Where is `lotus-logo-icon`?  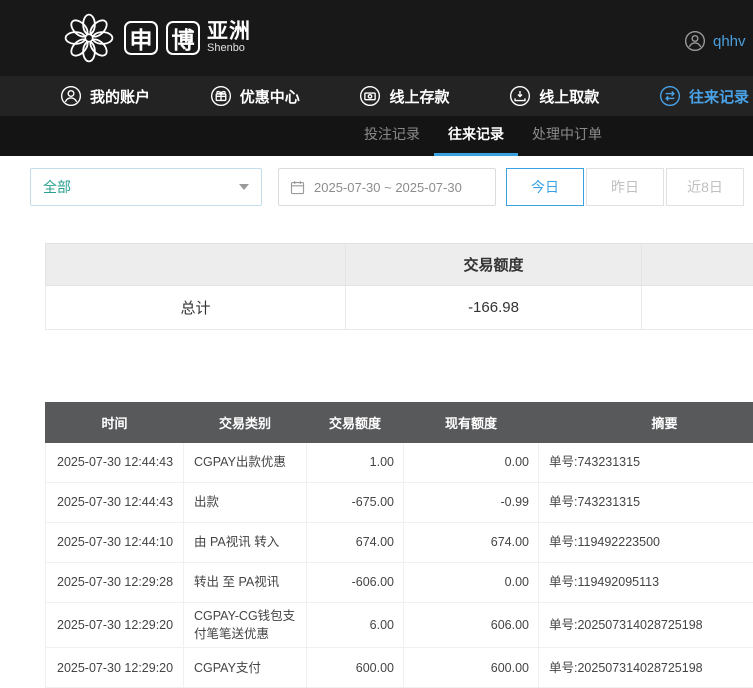
lotus-logo-icon is located at coordinates (89, 38).